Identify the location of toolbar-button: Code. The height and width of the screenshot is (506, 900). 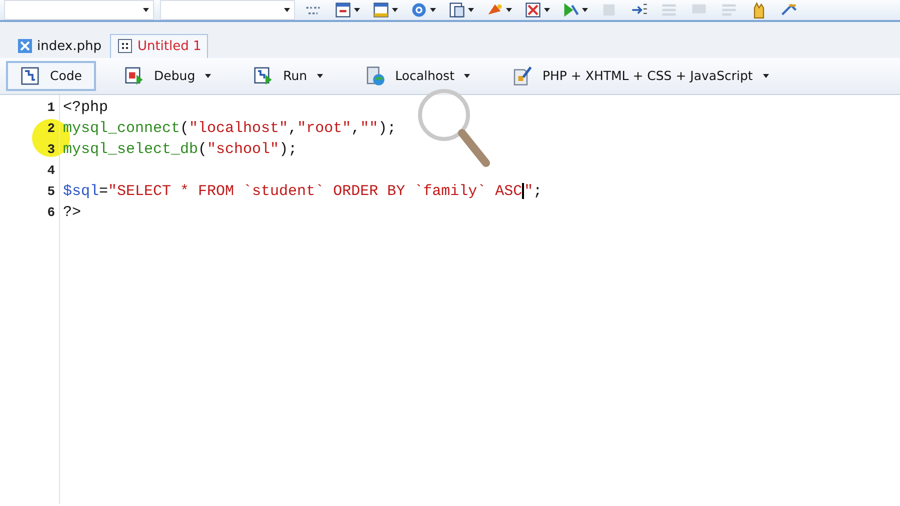
(51, 76).